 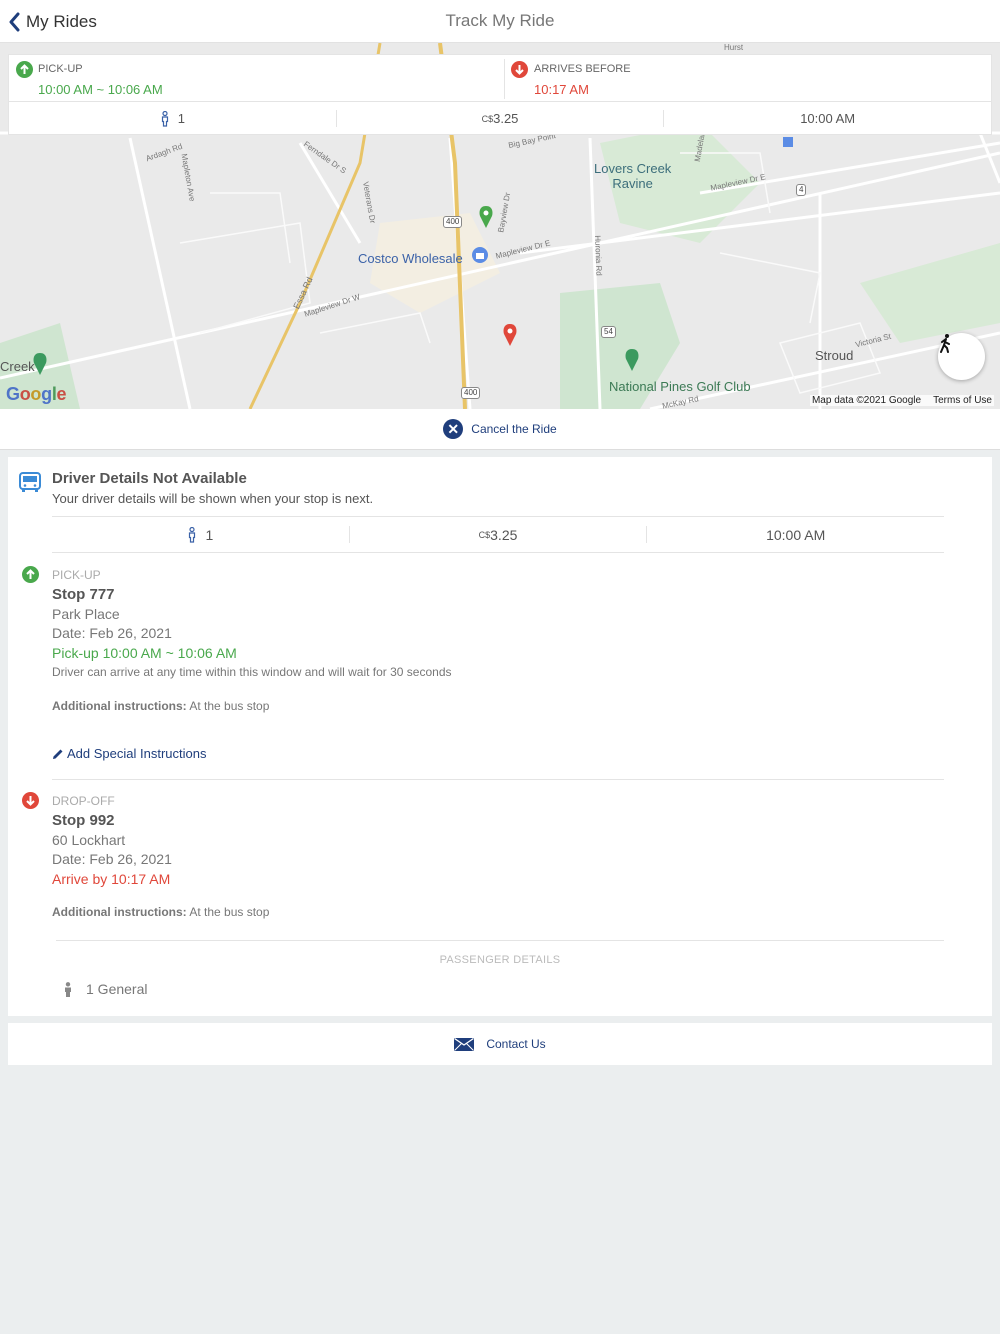 I want to click on passenger-entry: 1 General, so click(x=117, y=989).